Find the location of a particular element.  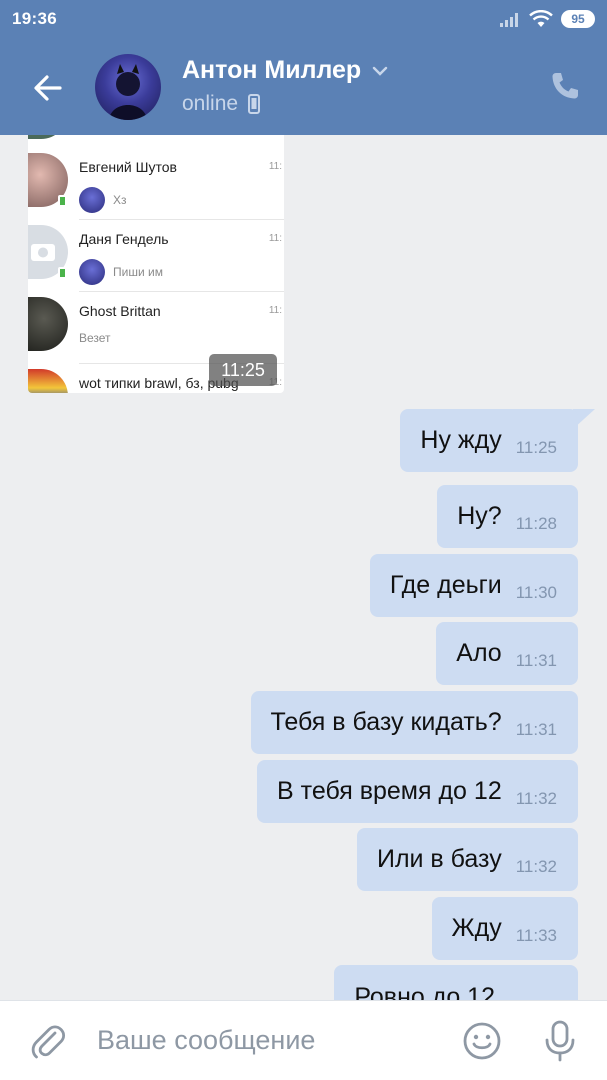

chat-name: Даня Гендель is located at coordinates (124, 239).